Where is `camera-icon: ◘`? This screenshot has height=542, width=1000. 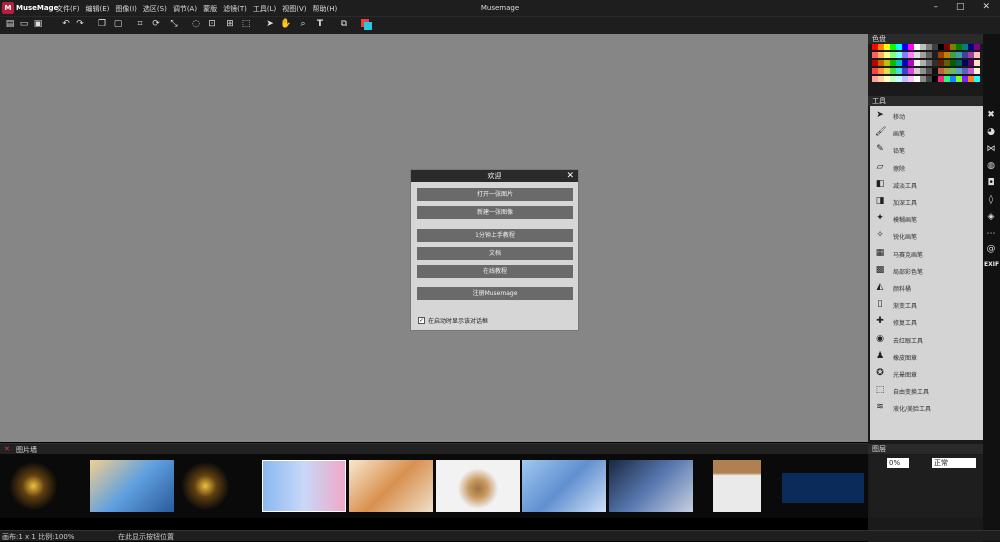
camera-icon: ◘ is located at coordinates (991, 183).